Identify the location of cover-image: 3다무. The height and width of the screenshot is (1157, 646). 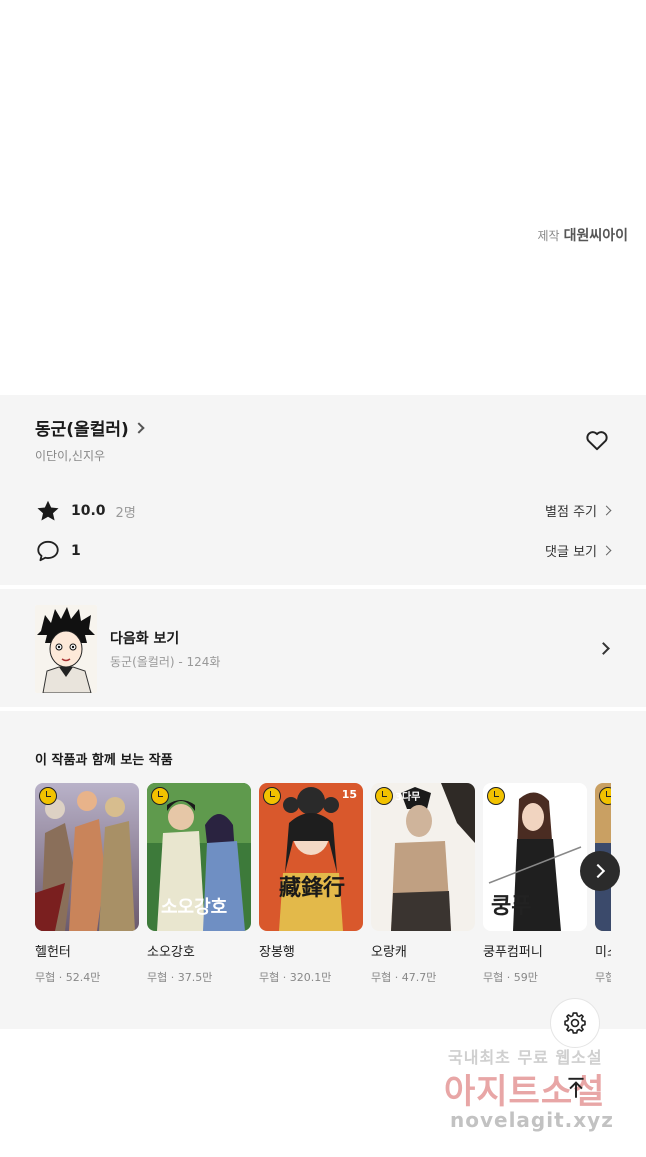
(423, 857).